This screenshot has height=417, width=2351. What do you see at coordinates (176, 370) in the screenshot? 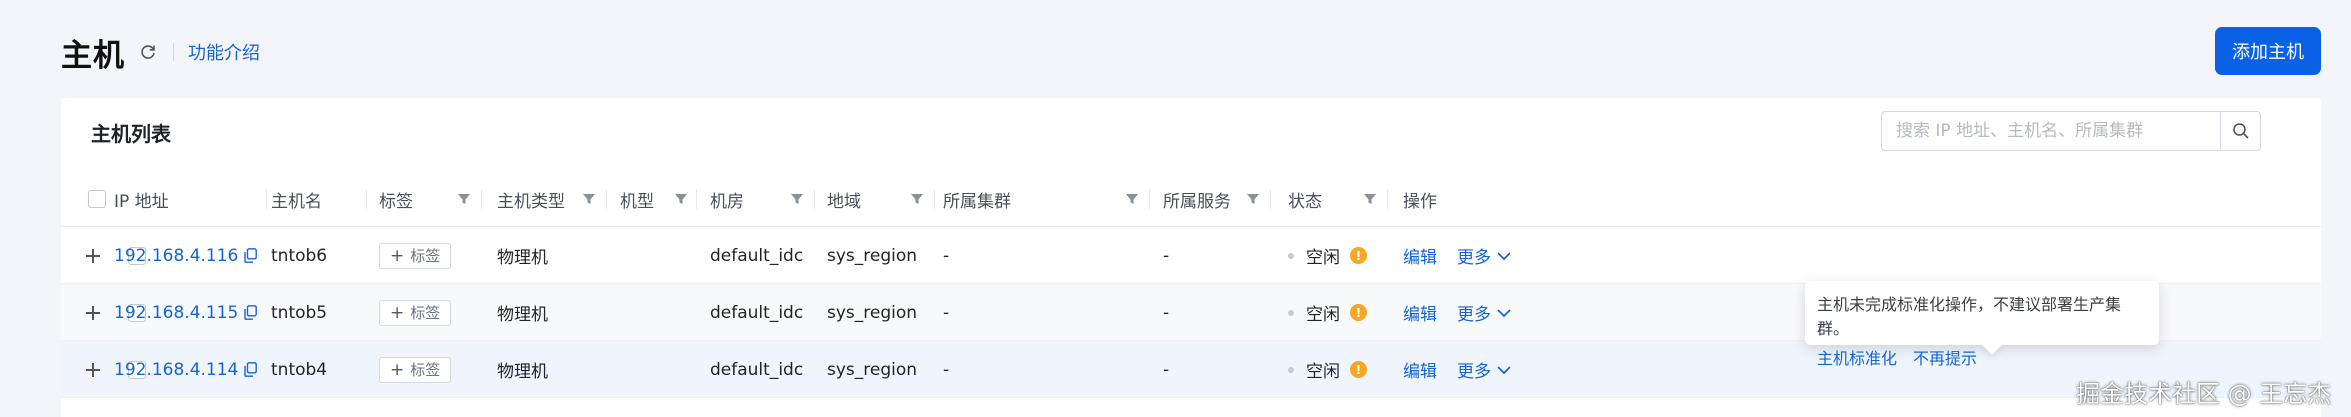
I see `ip-link: 192.168.4.114` at bounding box center [176, 370].